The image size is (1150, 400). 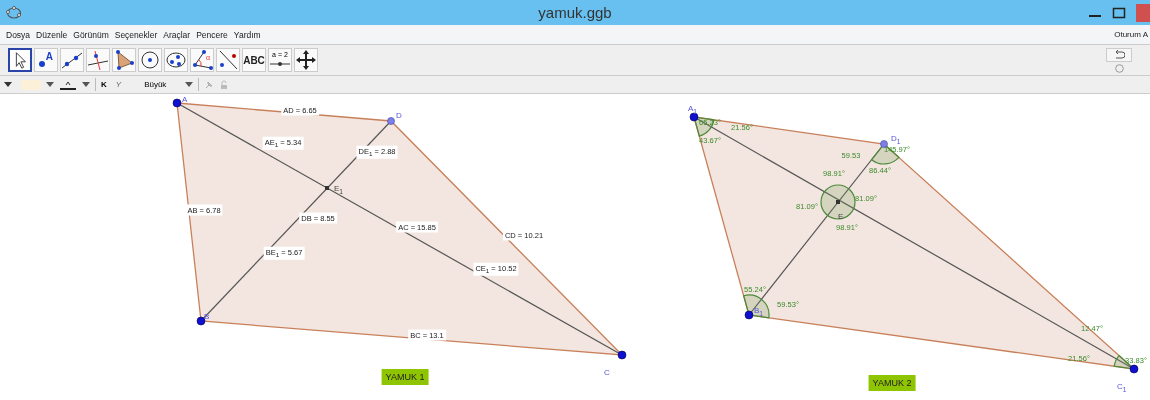 What do you see at coordinates (280, 64) in the screenshot?
I see `slider-icon` at bounding box center [280, 64].